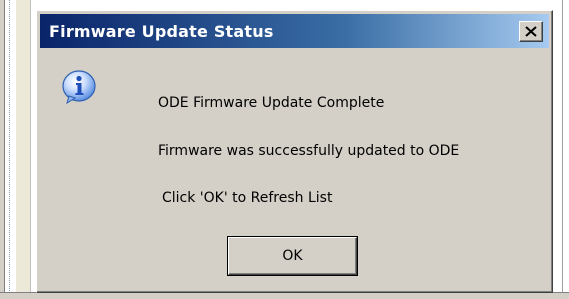 This screenshot has height=299, width=569. Describe the element at coordinates (294, 31) in the screenshot. I see `dialog-titlebar: Firmware Update Status` at that location.